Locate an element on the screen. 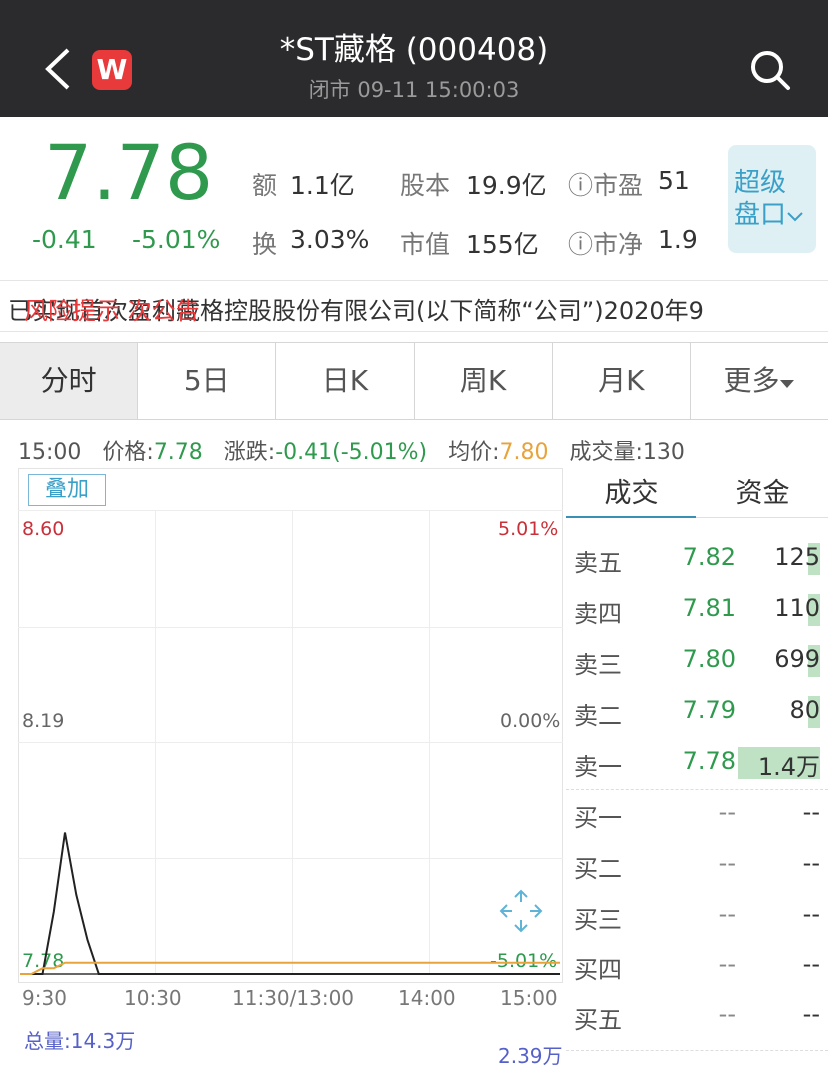 This screenshot has width=828, height=1076. level-volume: 125 is located at coordinates (797, 557).